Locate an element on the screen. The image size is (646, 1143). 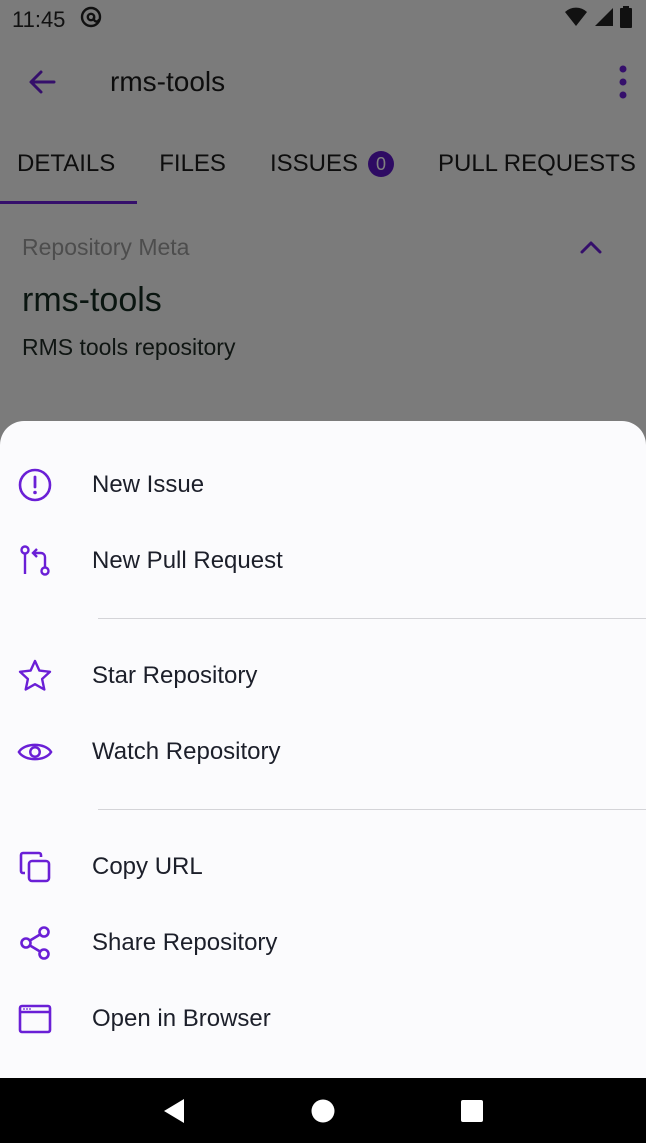
home-circle-icon is located at coordinates (323, 1111).